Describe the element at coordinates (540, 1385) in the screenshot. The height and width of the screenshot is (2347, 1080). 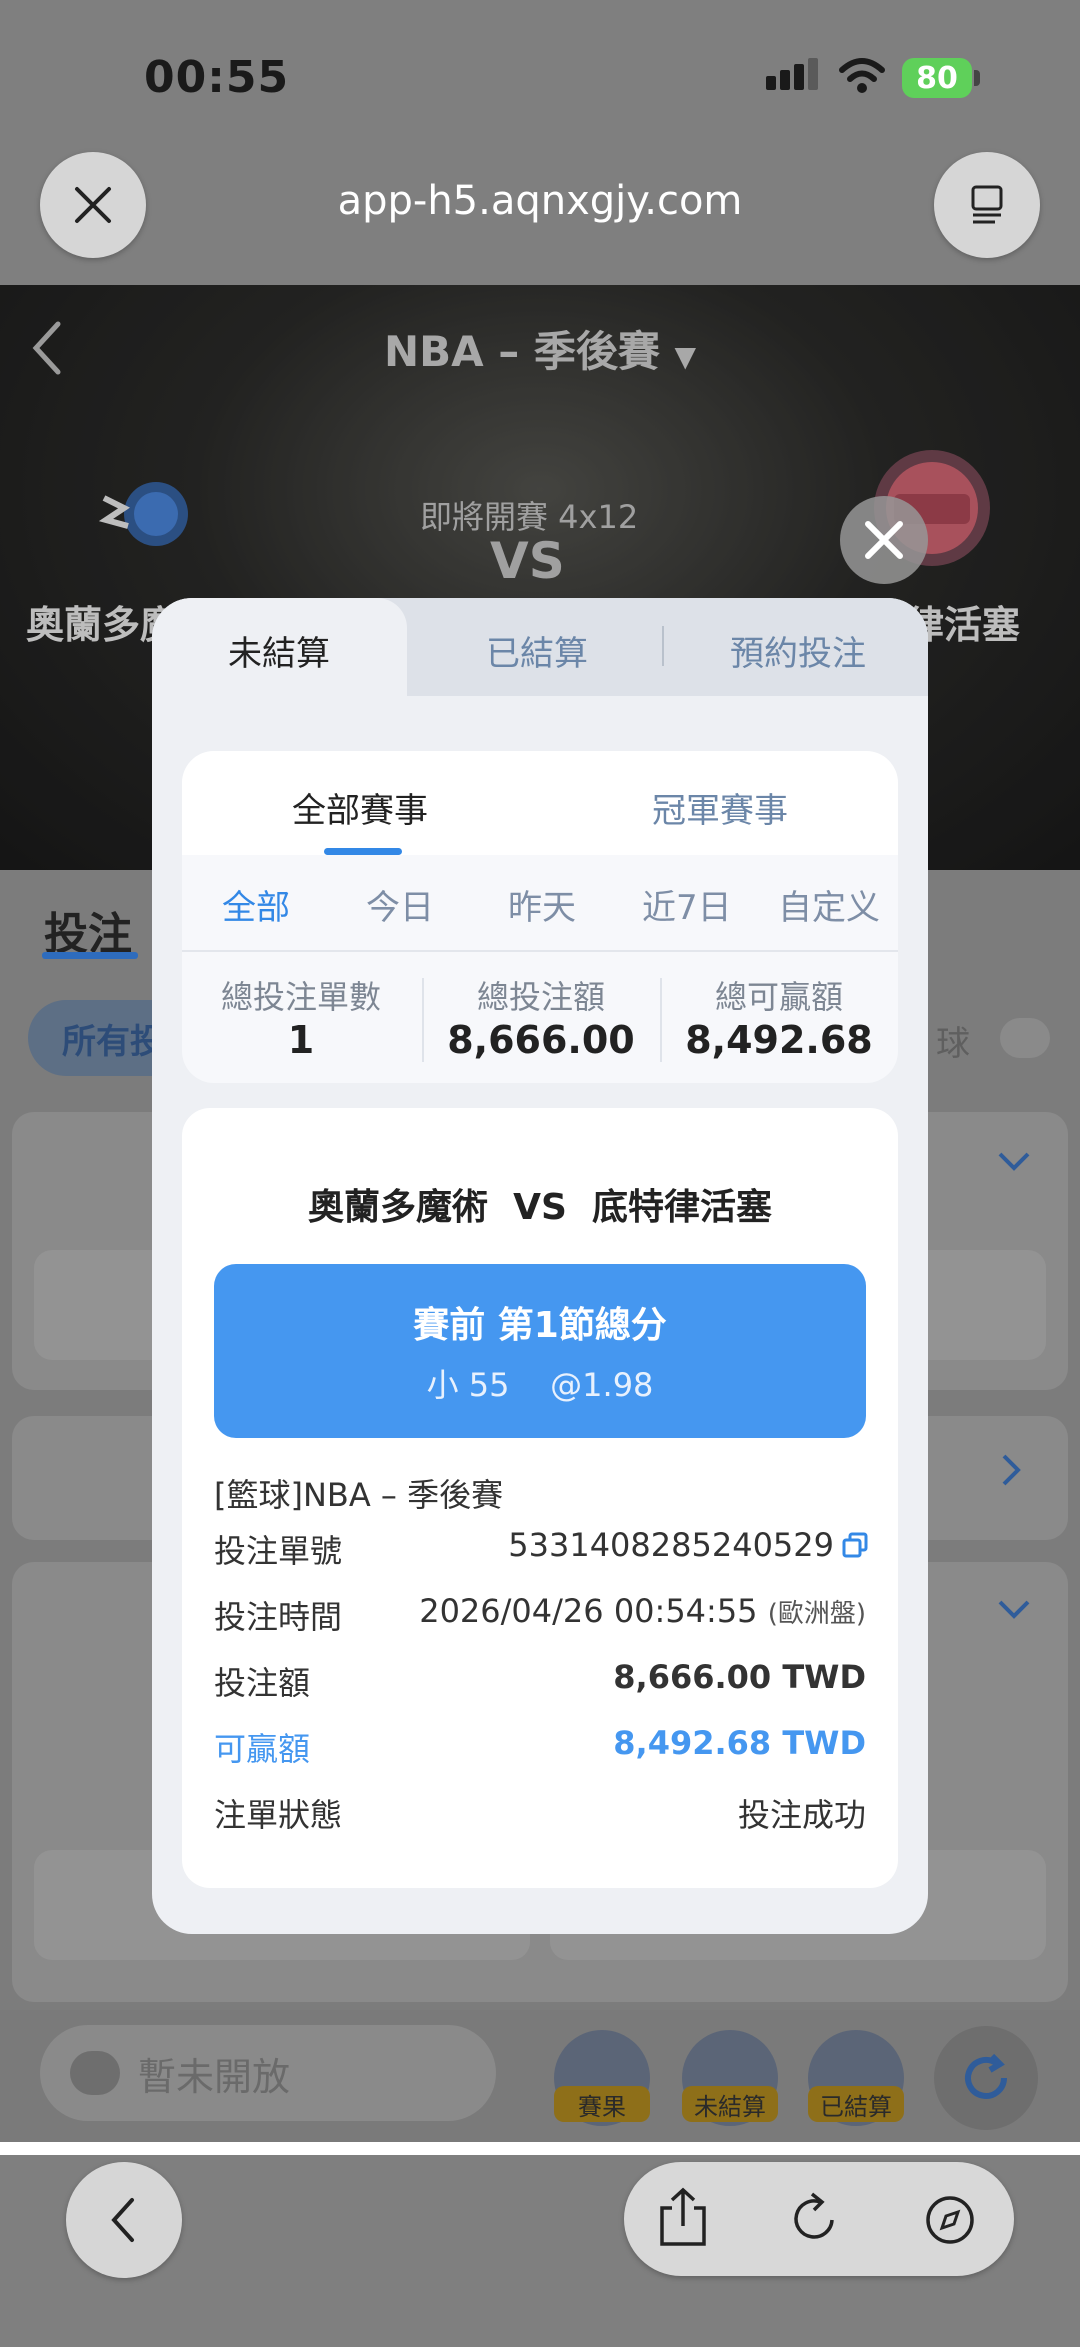
I see `selection-odds: 小 55 @1.98` at that location.